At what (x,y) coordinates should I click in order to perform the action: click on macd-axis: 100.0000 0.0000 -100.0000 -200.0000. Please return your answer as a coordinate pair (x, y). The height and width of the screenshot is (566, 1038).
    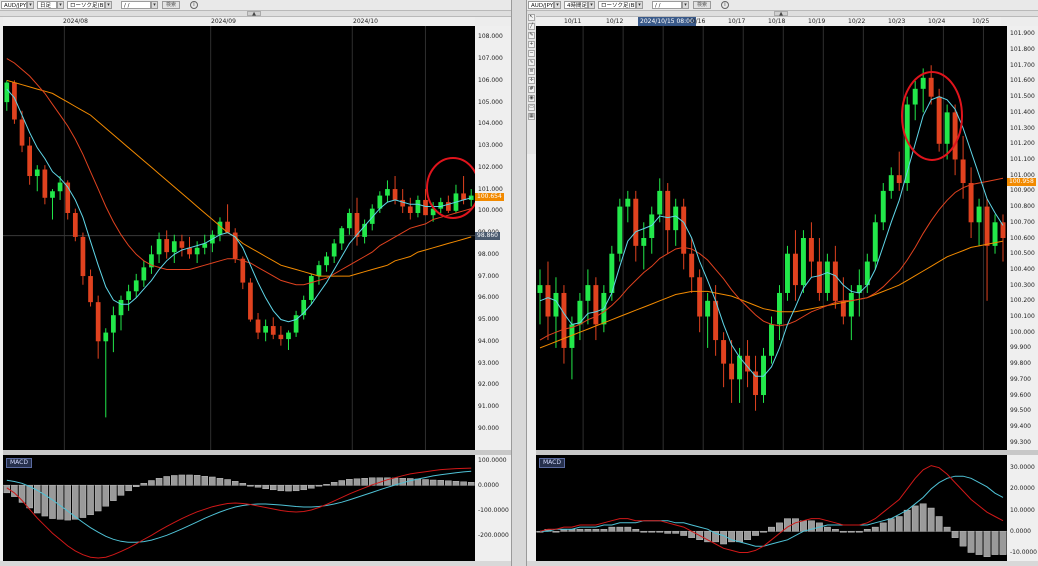
    Looking at the image, I should click on (493, 508).